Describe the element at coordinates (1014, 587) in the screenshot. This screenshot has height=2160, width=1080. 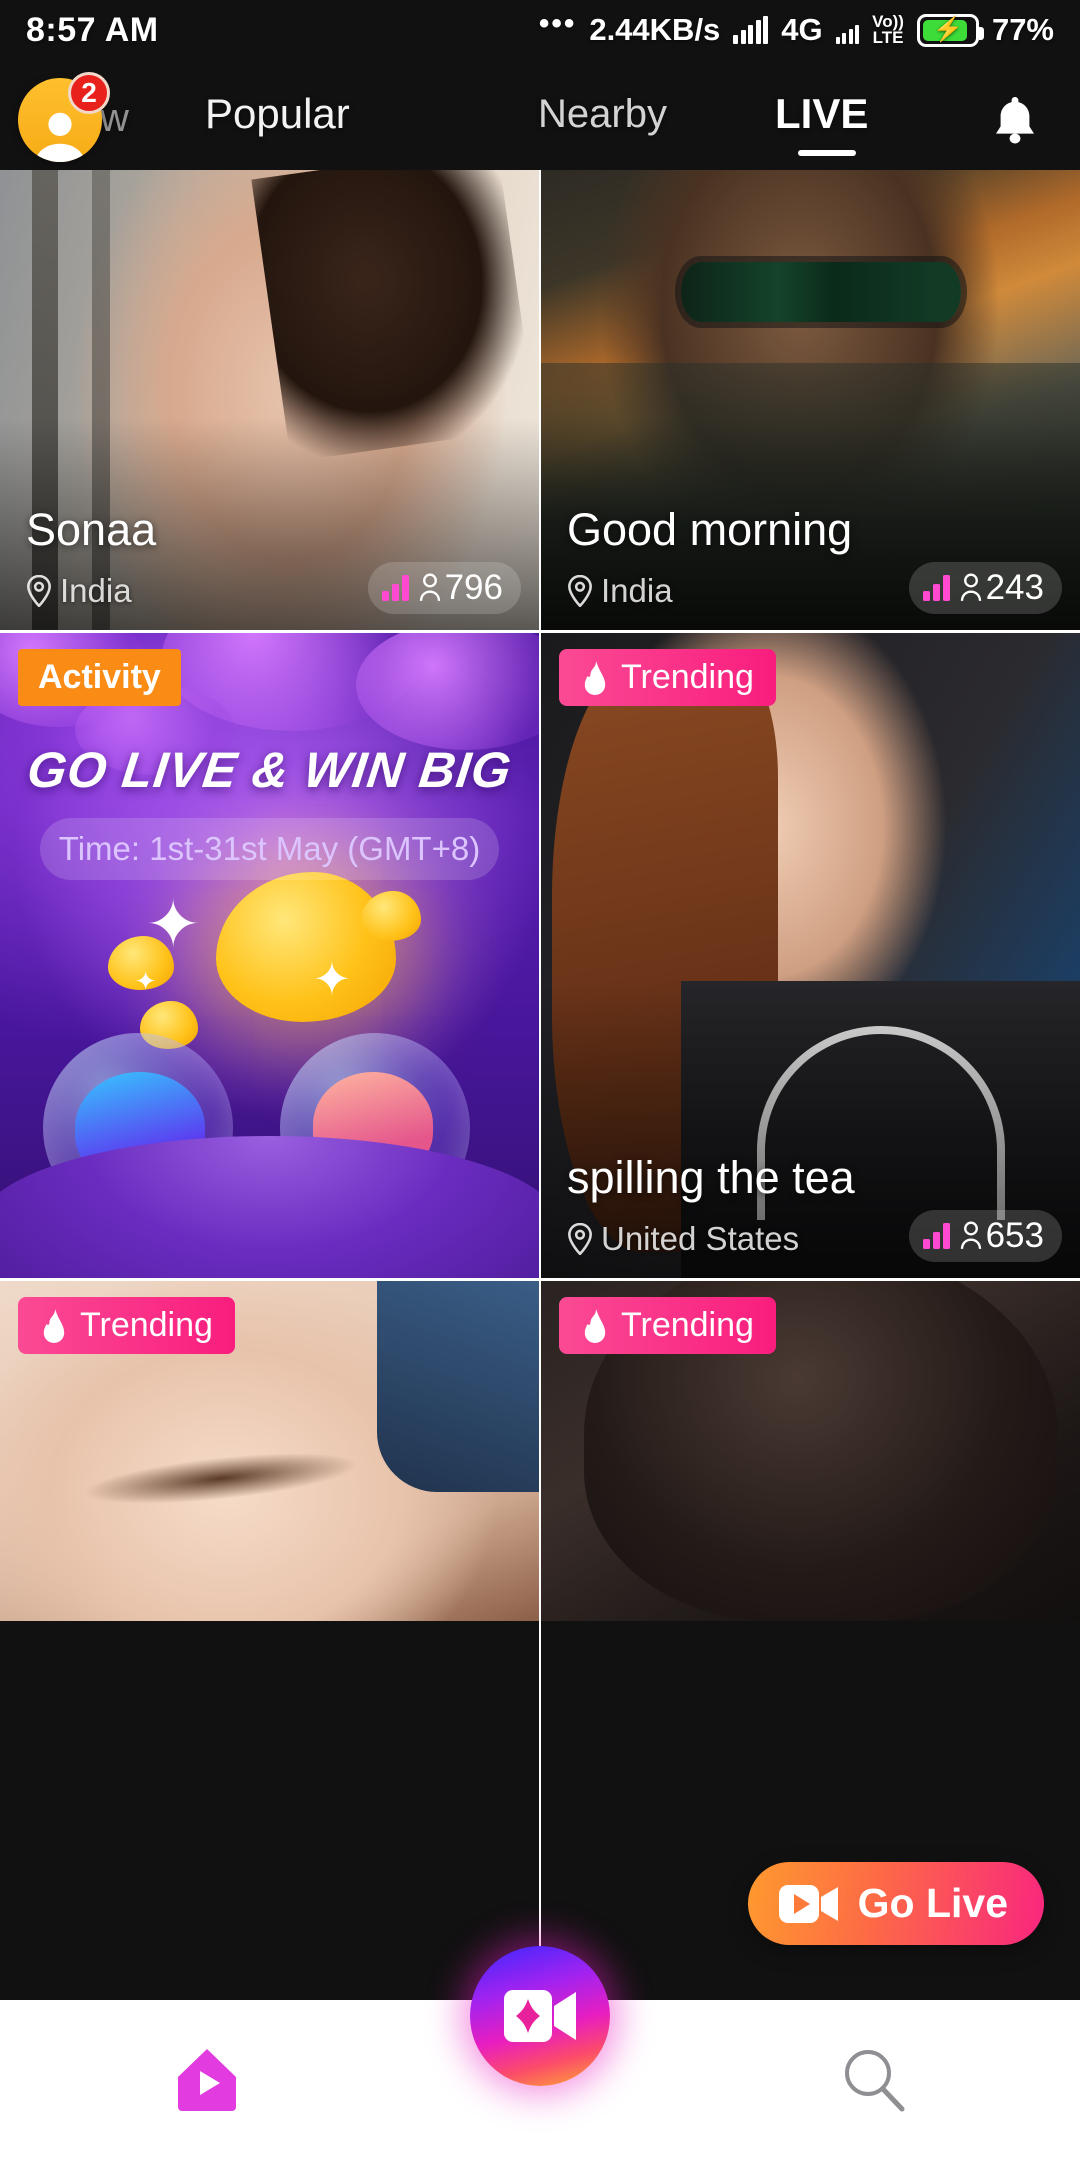
I see `viewer-count: 243` at that location.